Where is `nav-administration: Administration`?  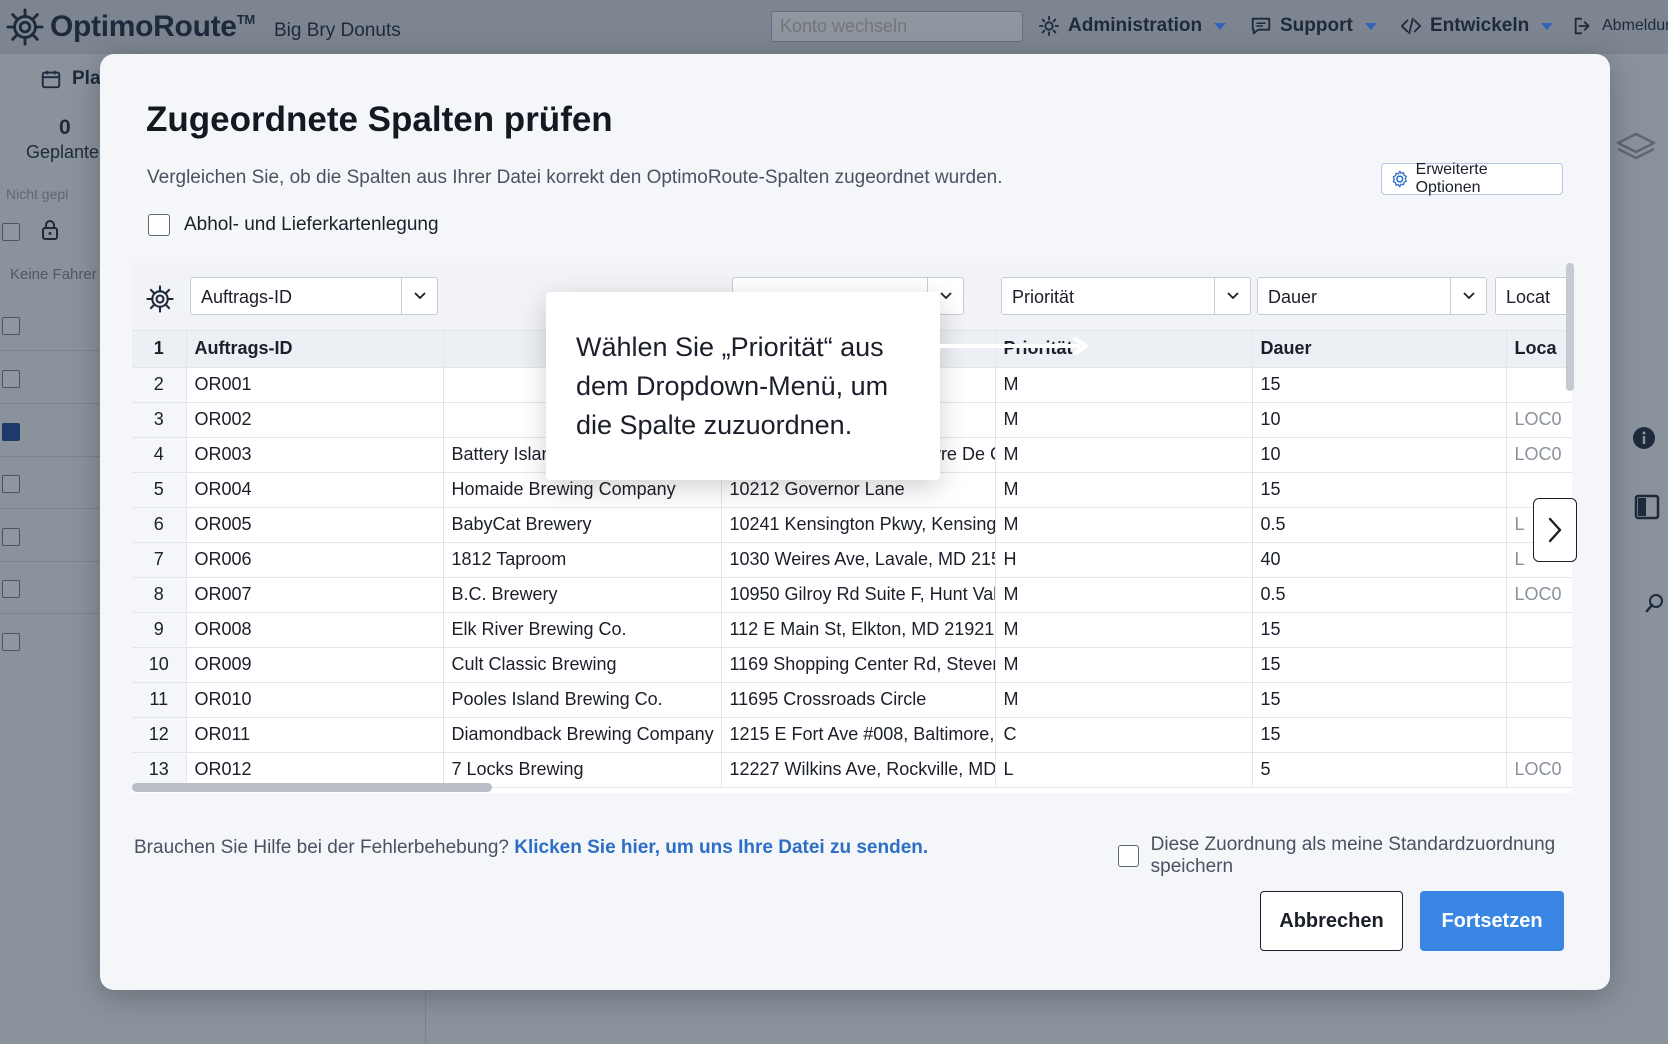 nav-administration: Administration is located at coordinates (1132, 26).